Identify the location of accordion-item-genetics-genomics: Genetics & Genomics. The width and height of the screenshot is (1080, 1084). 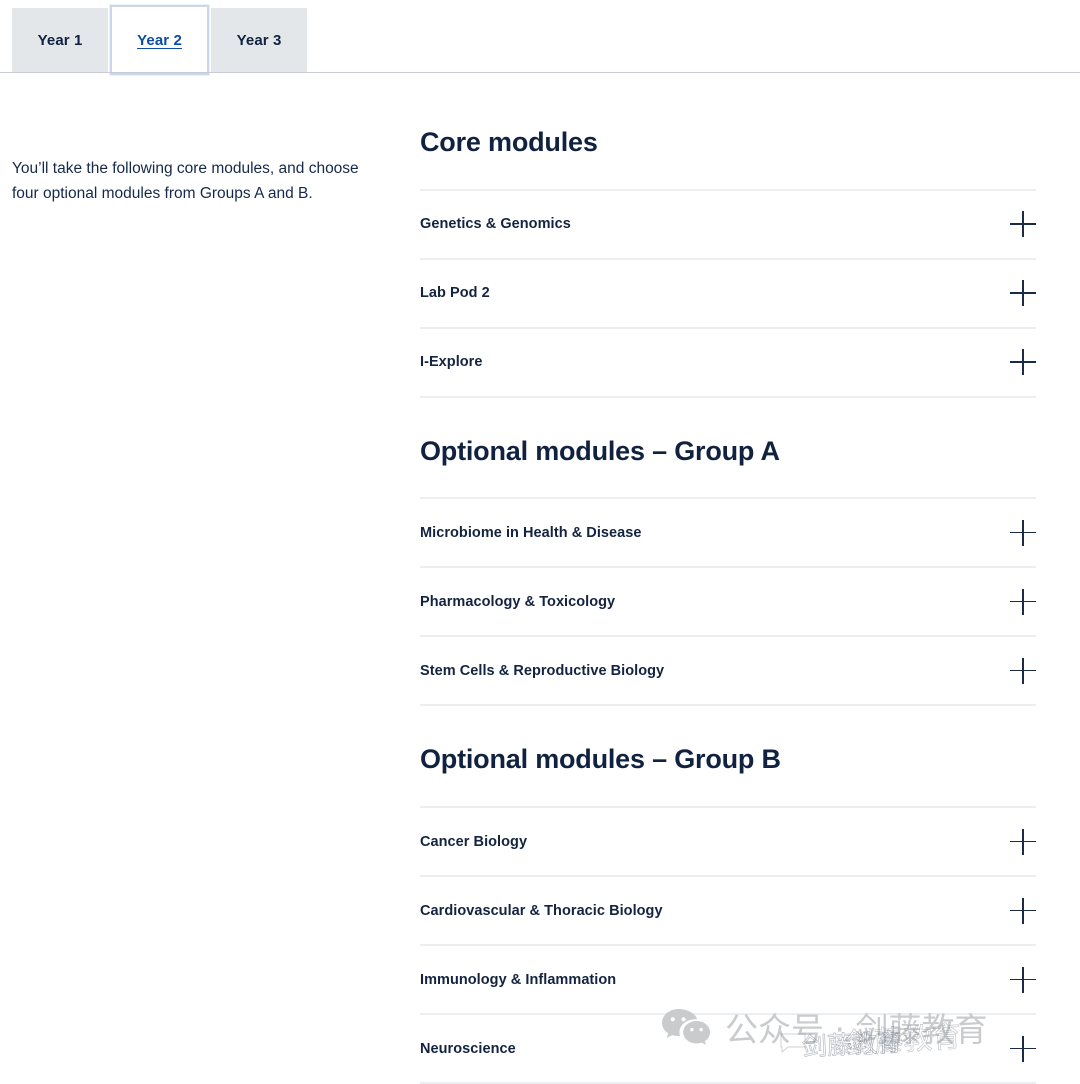
(728, 225).